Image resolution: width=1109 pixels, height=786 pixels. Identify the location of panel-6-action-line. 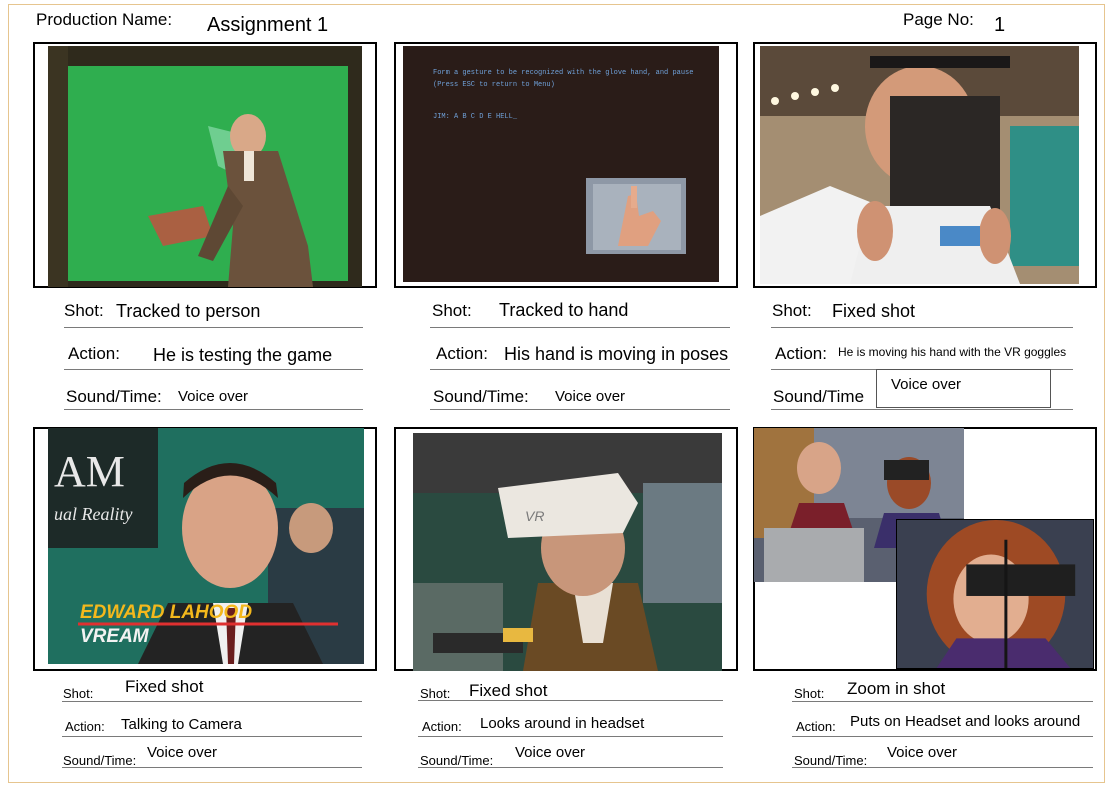
(942, 736).